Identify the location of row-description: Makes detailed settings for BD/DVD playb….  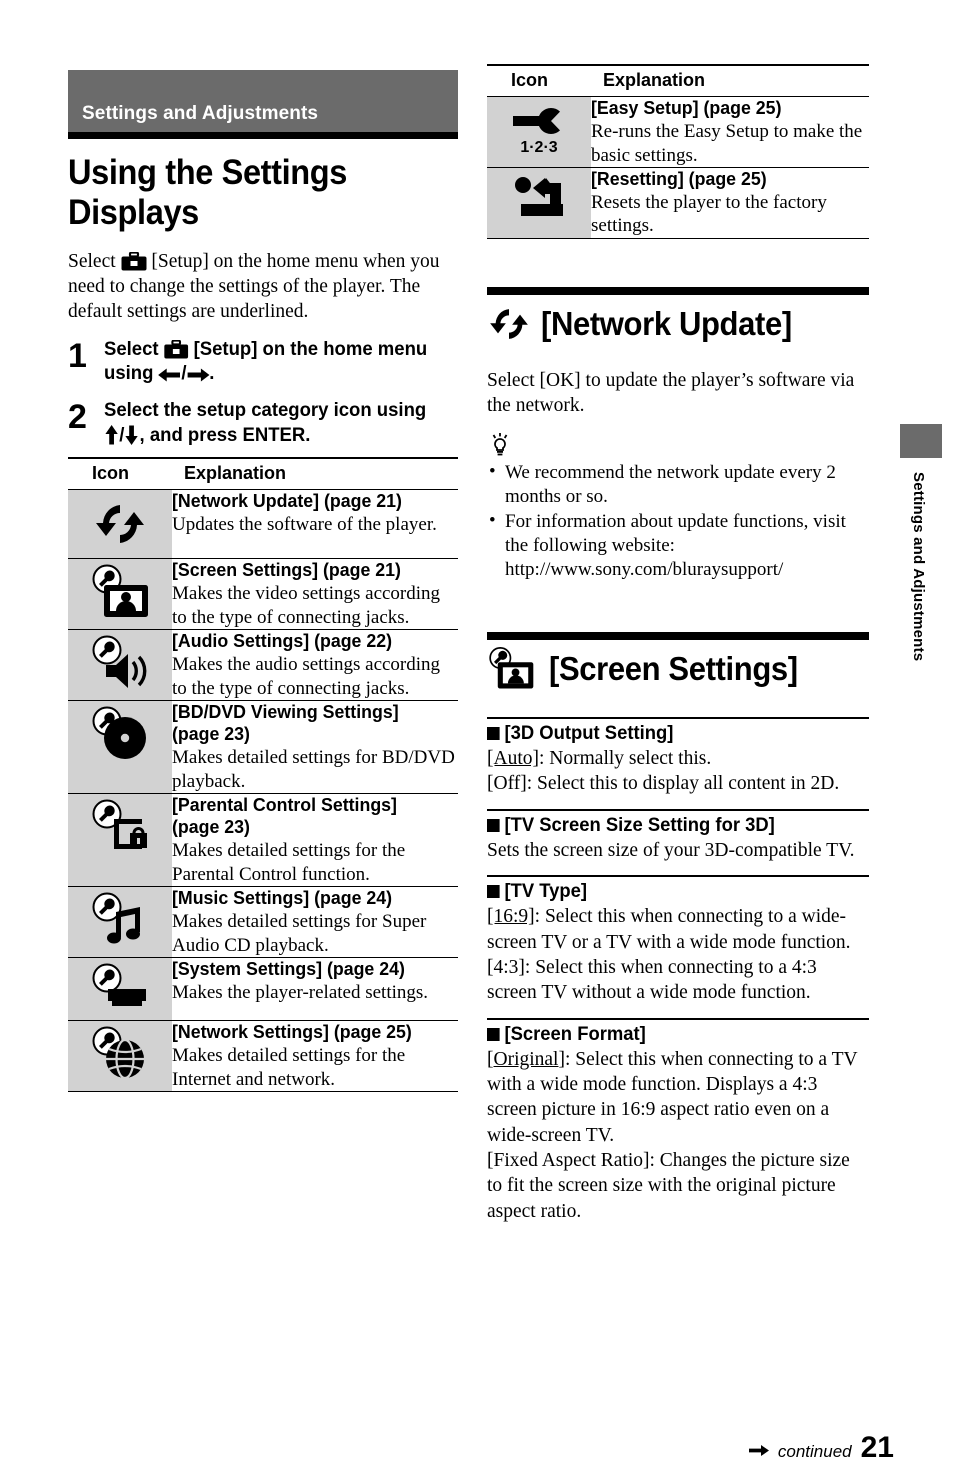
(313, 769).